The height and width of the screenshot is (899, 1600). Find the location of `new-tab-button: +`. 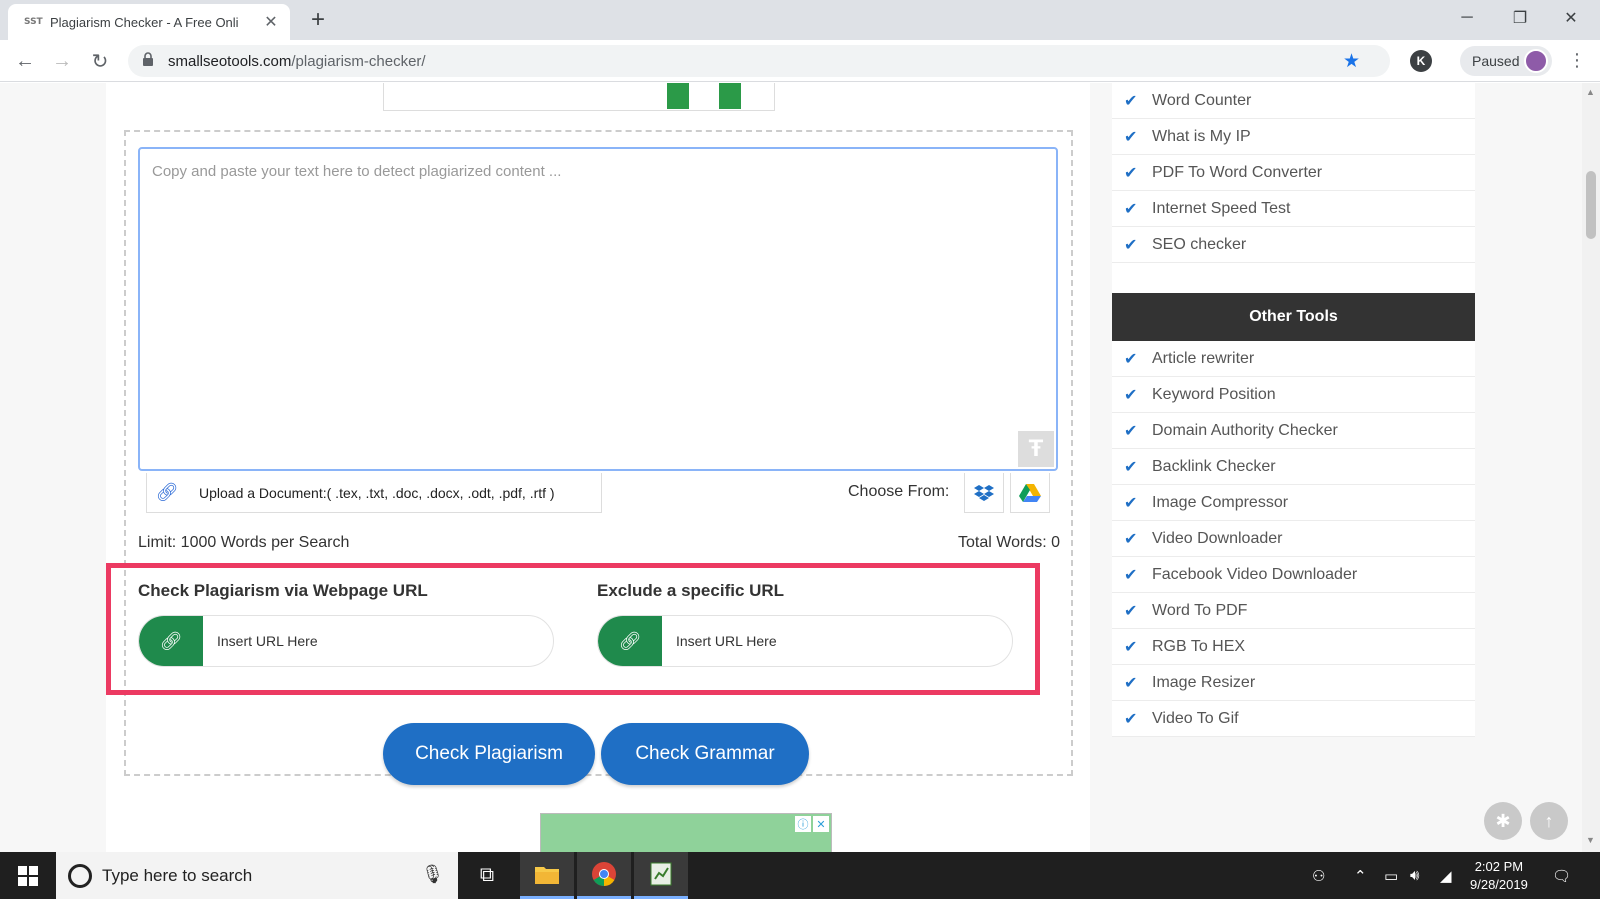

new-tab-button: + is located at coordinates (318, 20).